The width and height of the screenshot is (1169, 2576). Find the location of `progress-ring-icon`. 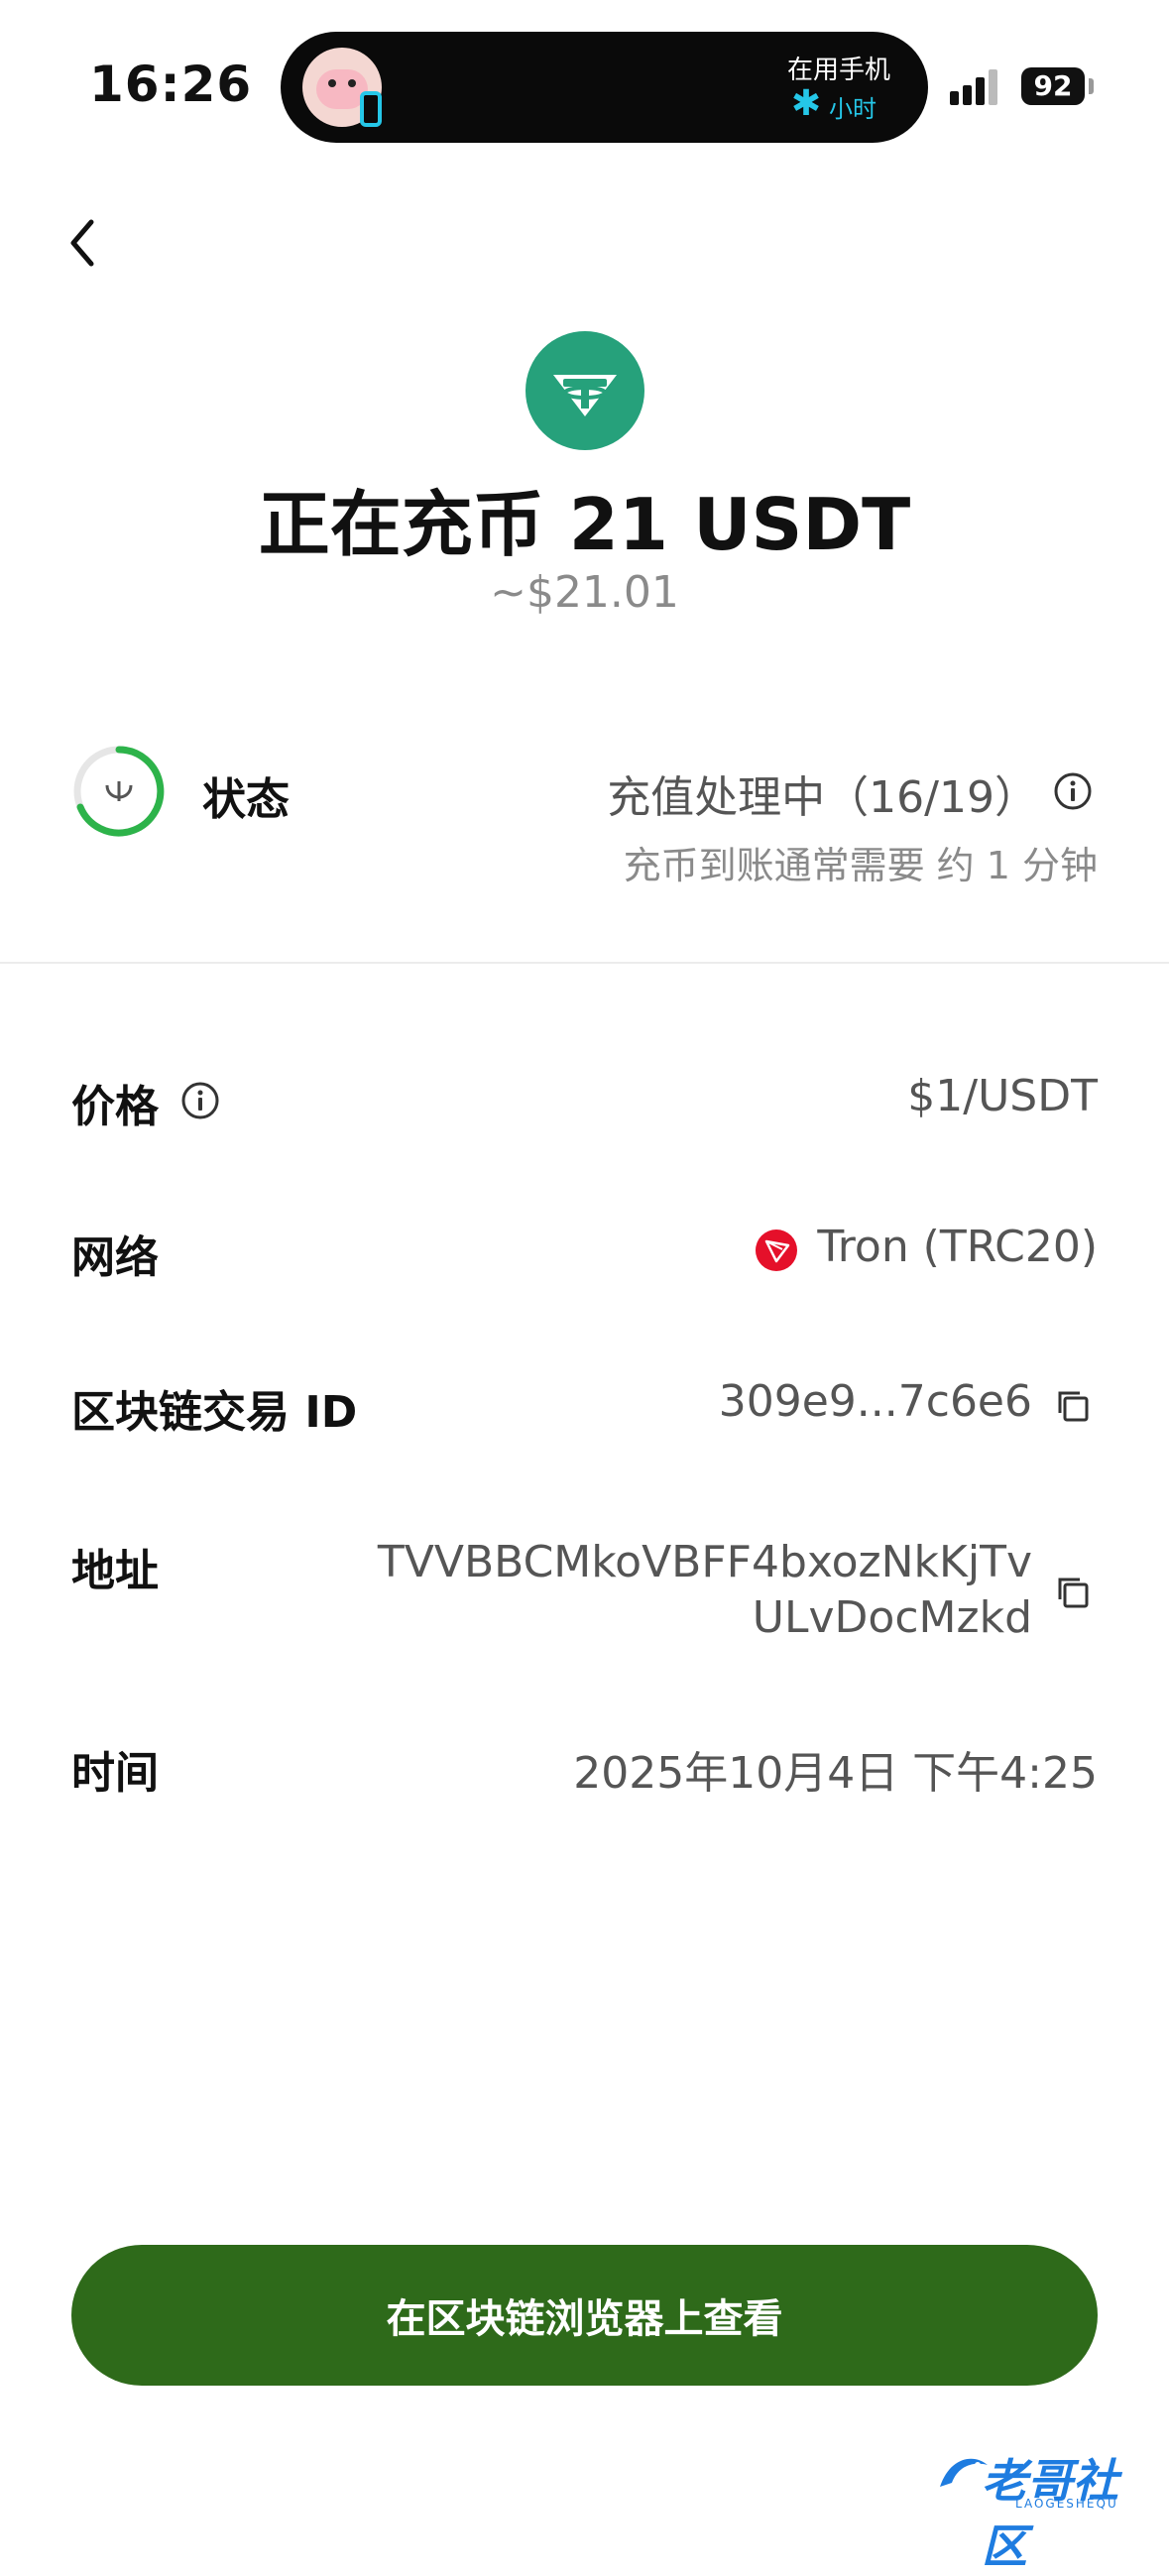

progress-ring-icon is located at coordinates (119, 792).